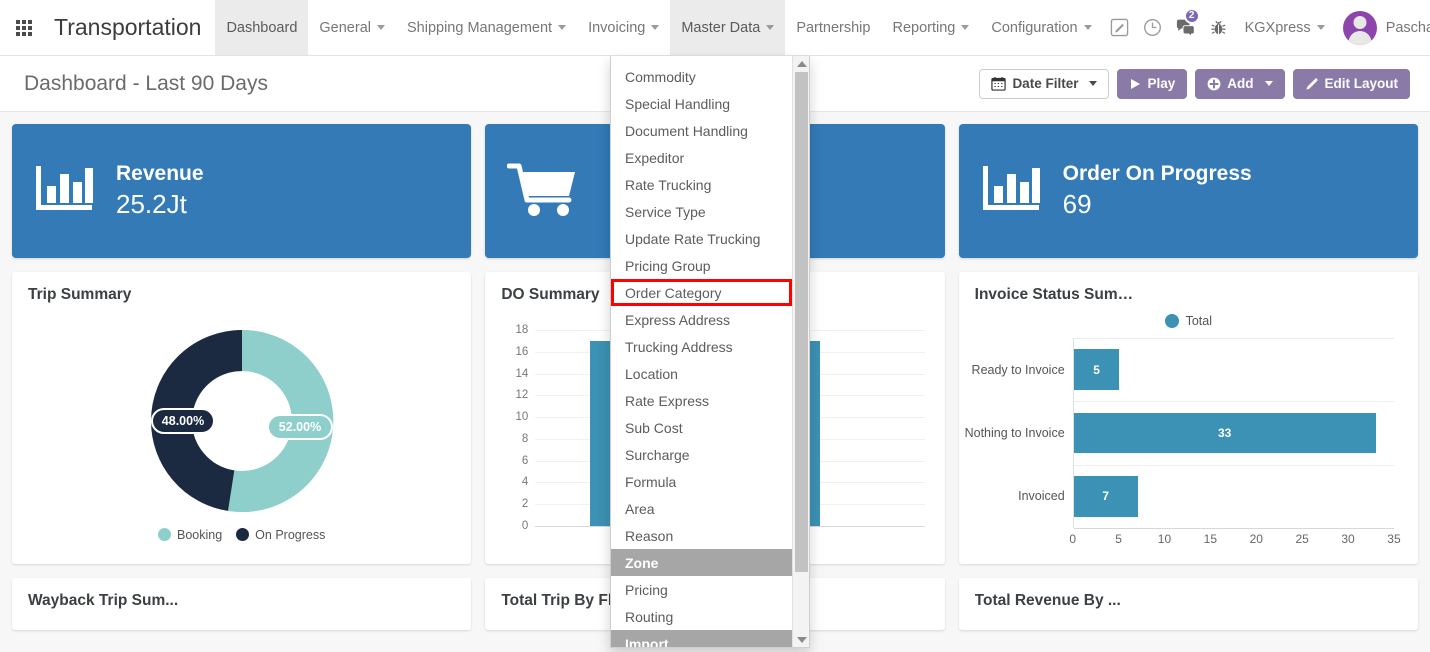 Image resolution: width=1430 pixels, height=652 pixels. I want to click on dropdown-item-special-handling: Special Handling, so click(701, 103).